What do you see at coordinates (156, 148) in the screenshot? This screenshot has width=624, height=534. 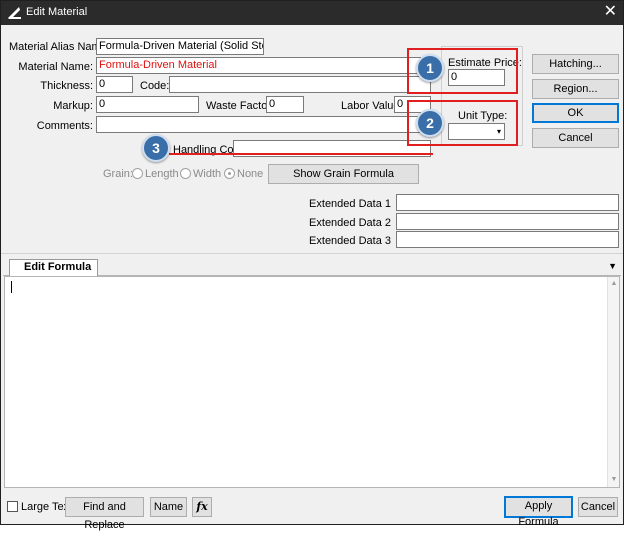 I see `callout-badge-3: 3` at bounding box center [156, 148].